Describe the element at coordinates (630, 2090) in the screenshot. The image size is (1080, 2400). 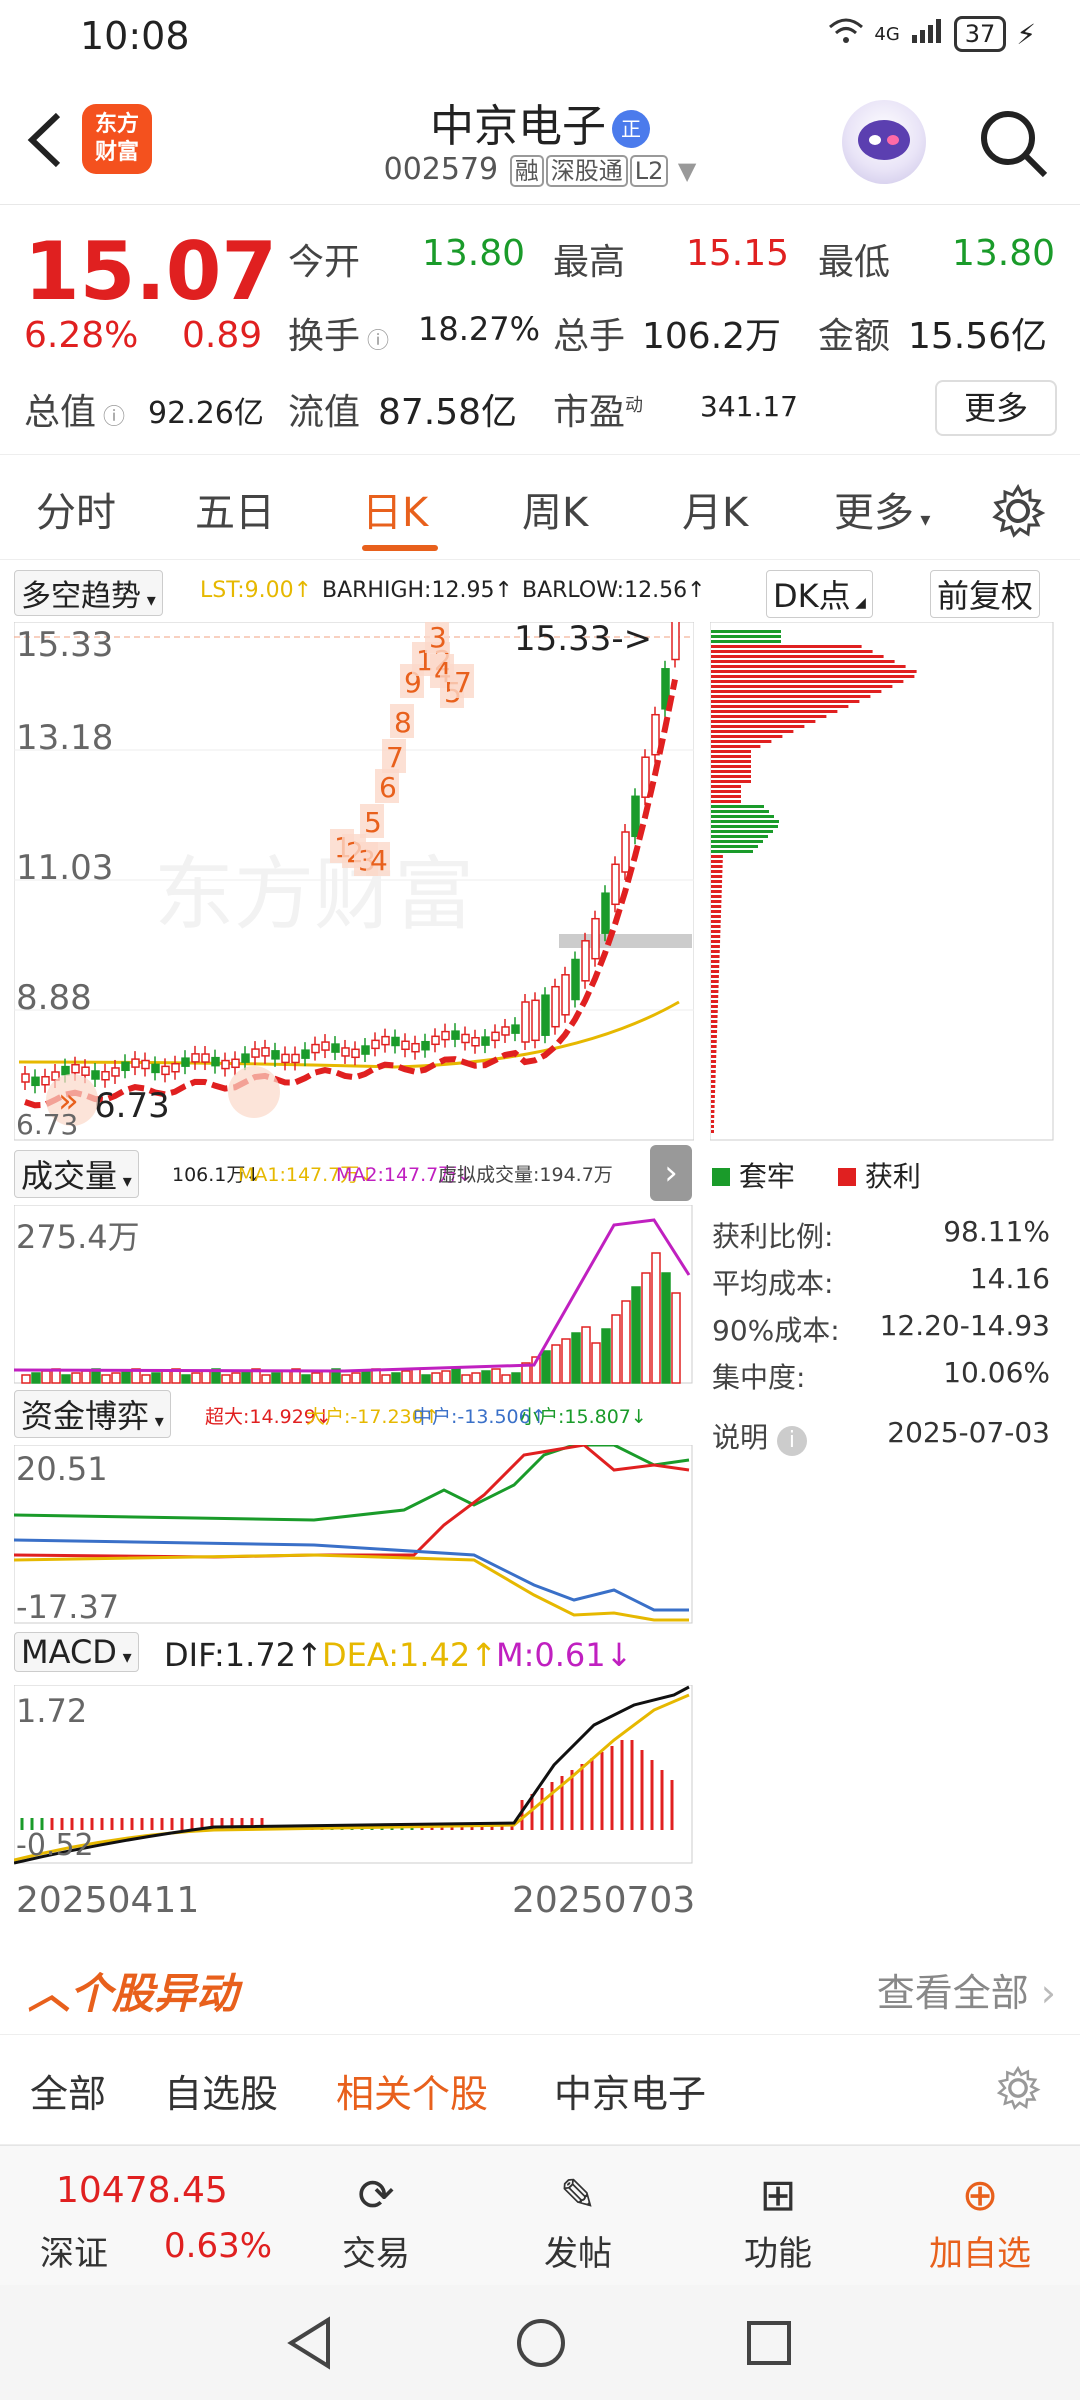
I see `filter-stock: 中京电子` at that location.